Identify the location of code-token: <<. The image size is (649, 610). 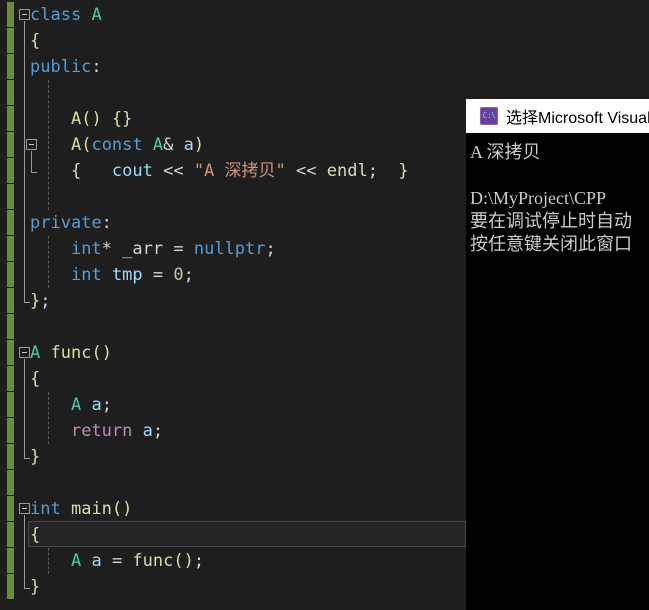
(306, 171).